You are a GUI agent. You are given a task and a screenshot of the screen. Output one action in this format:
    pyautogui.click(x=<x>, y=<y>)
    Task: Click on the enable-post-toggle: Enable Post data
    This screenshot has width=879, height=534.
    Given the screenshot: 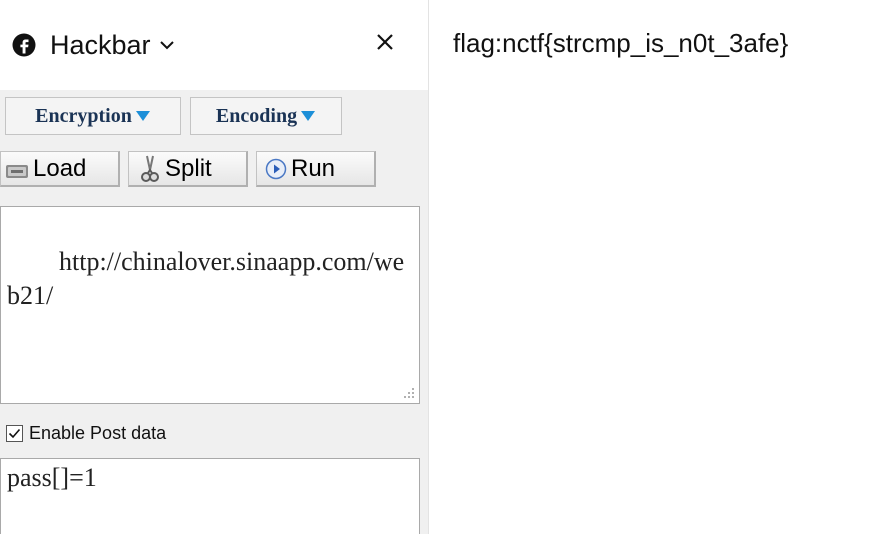 What is the action you would take?
    pyautogui.click(x=86, y=433)
    